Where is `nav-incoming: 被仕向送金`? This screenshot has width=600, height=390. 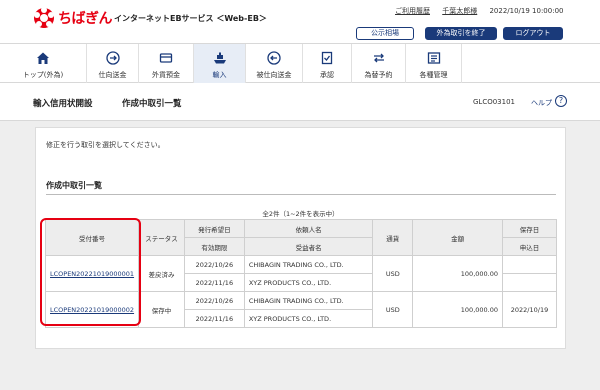 nav-incoming: 被仕向送金 is located at coordinates (274, 64).